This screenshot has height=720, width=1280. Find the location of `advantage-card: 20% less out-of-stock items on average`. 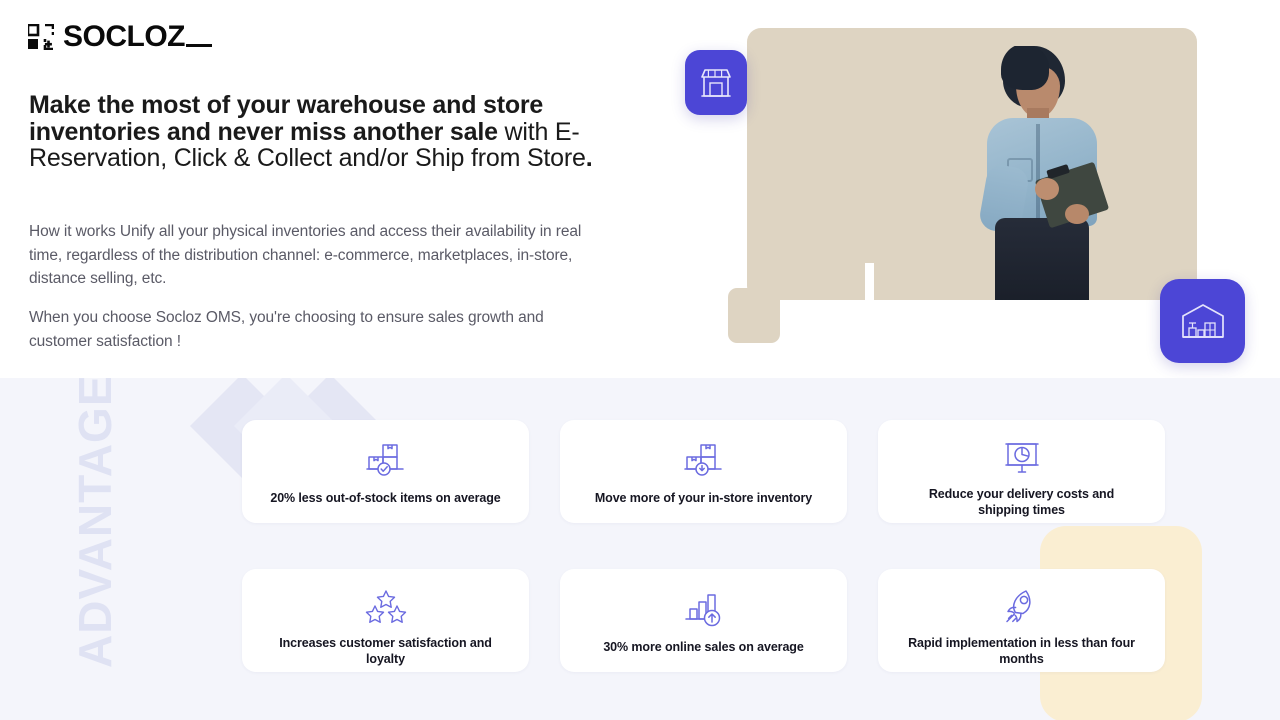

advantage-card: 20% less out-of-stock items on average is located at coordinates (385, 471).